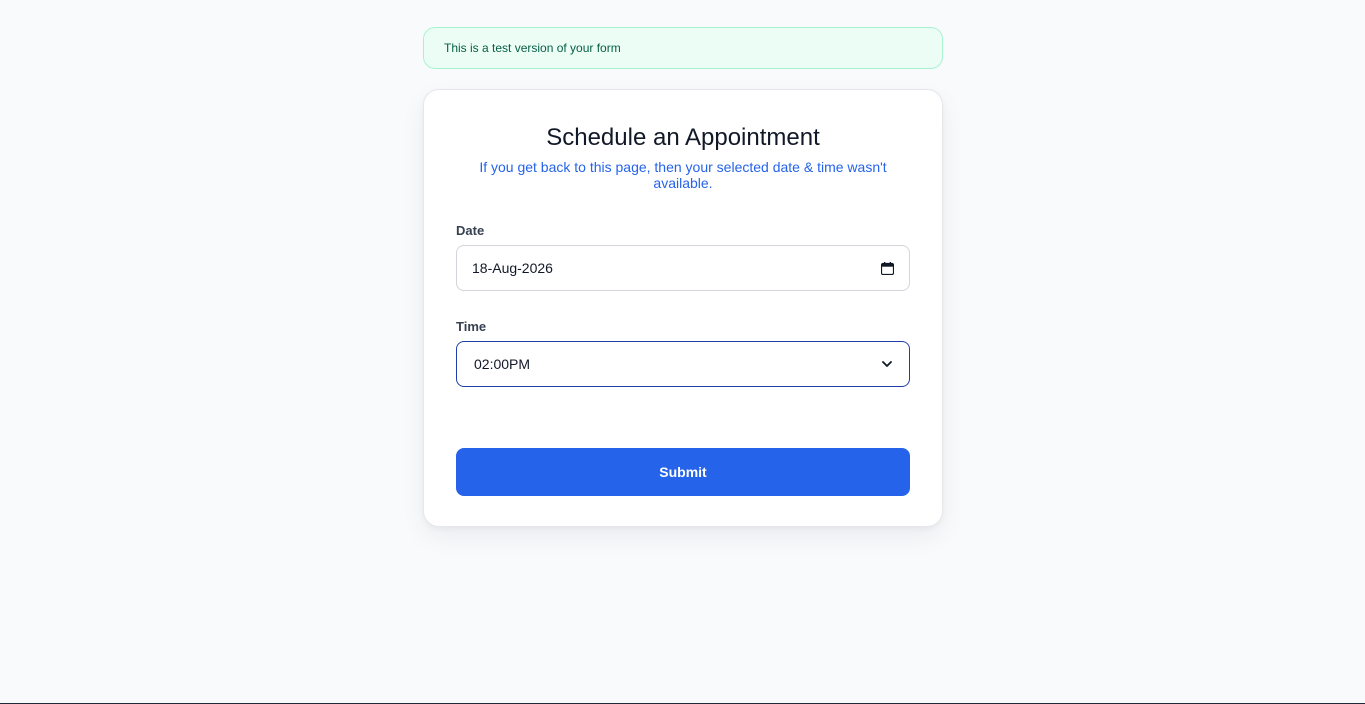  Describe the element at coordinates (683, 137) in the screenshot. I see `form-title: Schedule an Appointment` at that location.